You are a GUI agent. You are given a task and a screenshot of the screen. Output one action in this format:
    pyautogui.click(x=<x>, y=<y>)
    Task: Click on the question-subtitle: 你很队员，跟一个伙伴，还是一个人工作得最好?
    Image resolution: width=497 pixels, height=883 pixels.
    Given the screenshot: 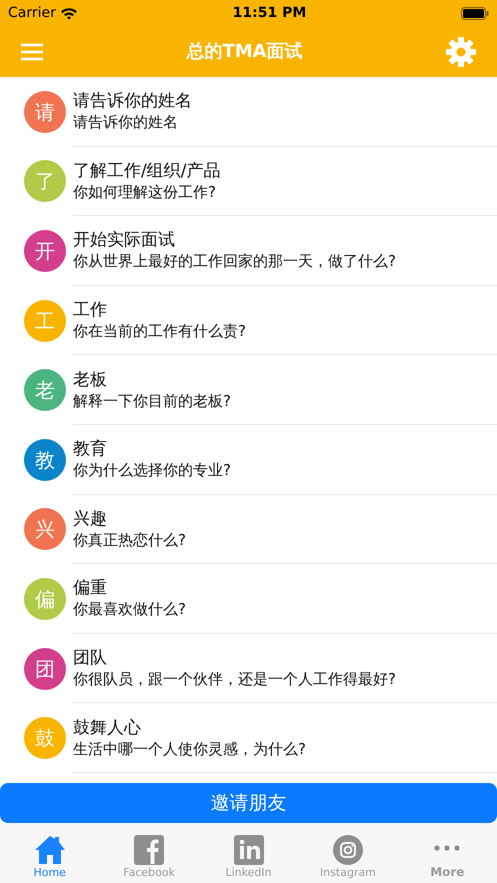 What is the action you would take?
    pyautogui.click(x=235, y=679)
    